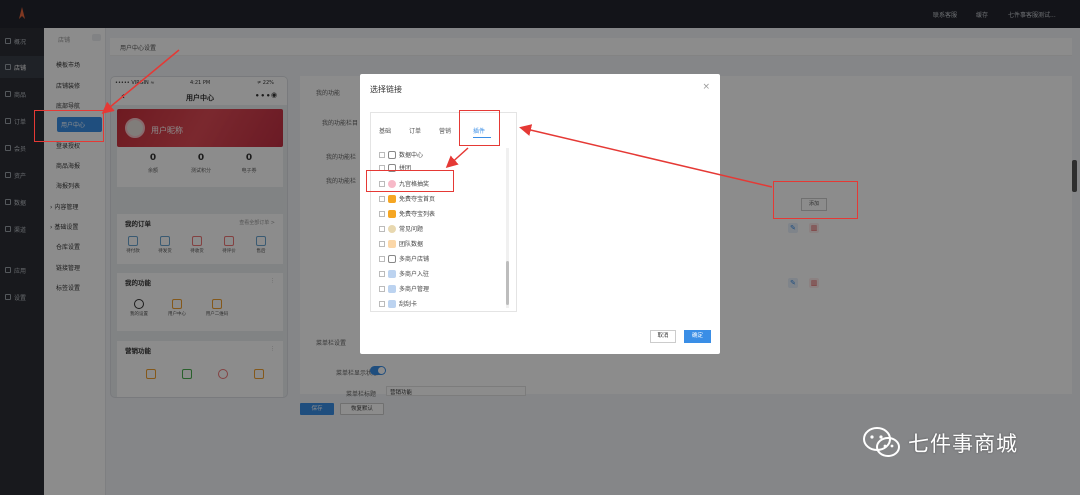 The image size is (1080, 495). I want to click on wechat-watermark: 七件事商城, so click(940, 443).